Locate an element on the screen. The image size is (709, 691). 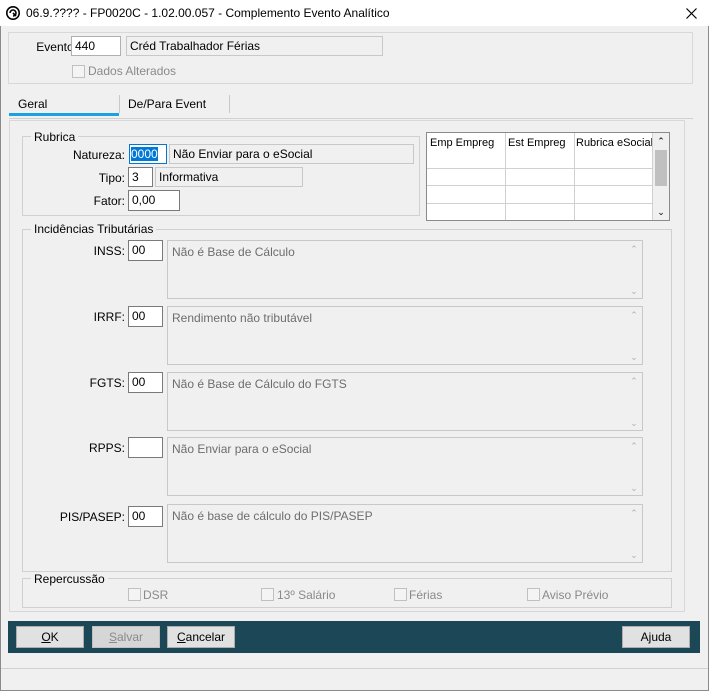
pis-pasep-description: Não é base de cálculo do PIS/PASEP ⌃ ⌄ is located at coordinates (405, 533).